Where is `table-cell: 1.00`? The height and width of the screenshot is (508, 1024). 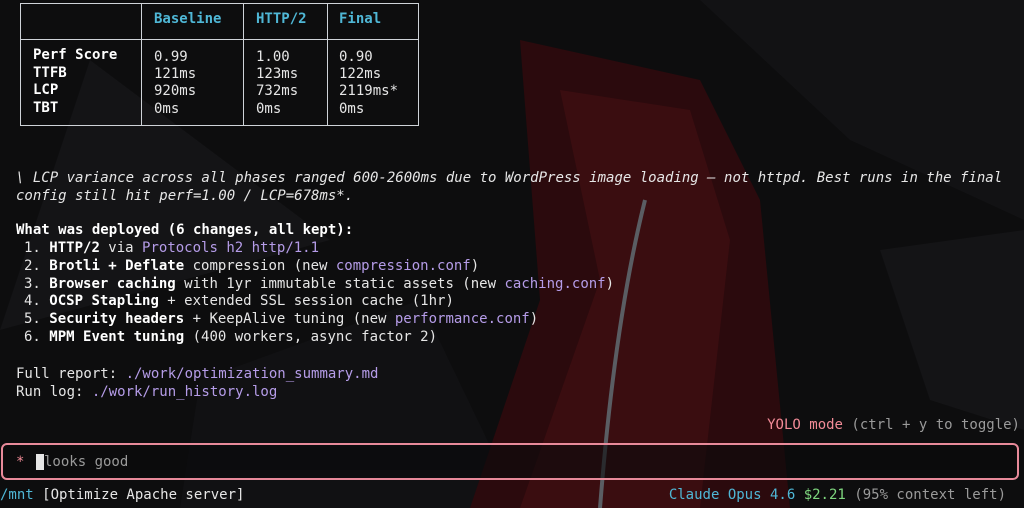 table-cell: 1.00 is located at coordinates (273, 57).